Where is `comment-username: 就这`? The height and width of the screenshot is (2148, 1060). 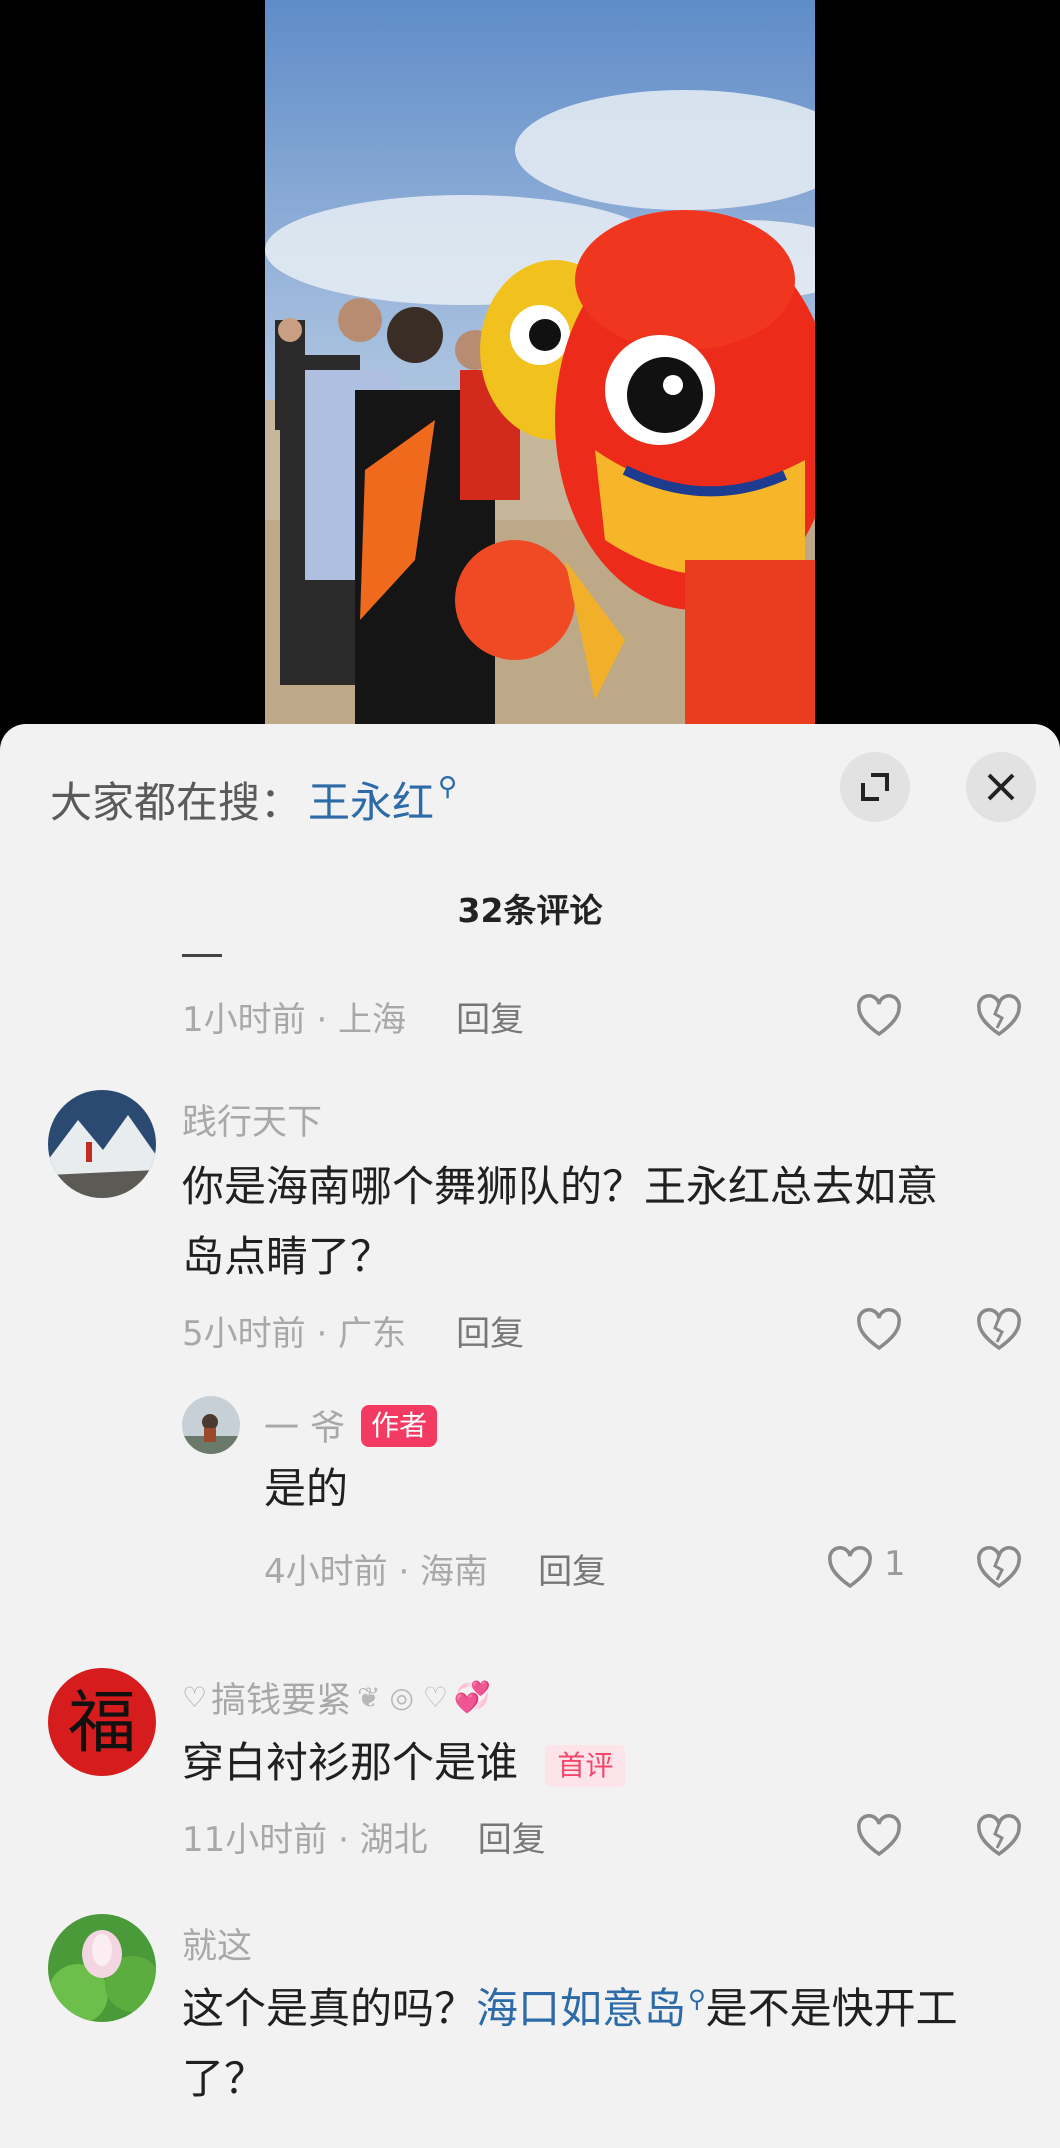
comment-username: 就这 is located at coordinates (217, 1943).